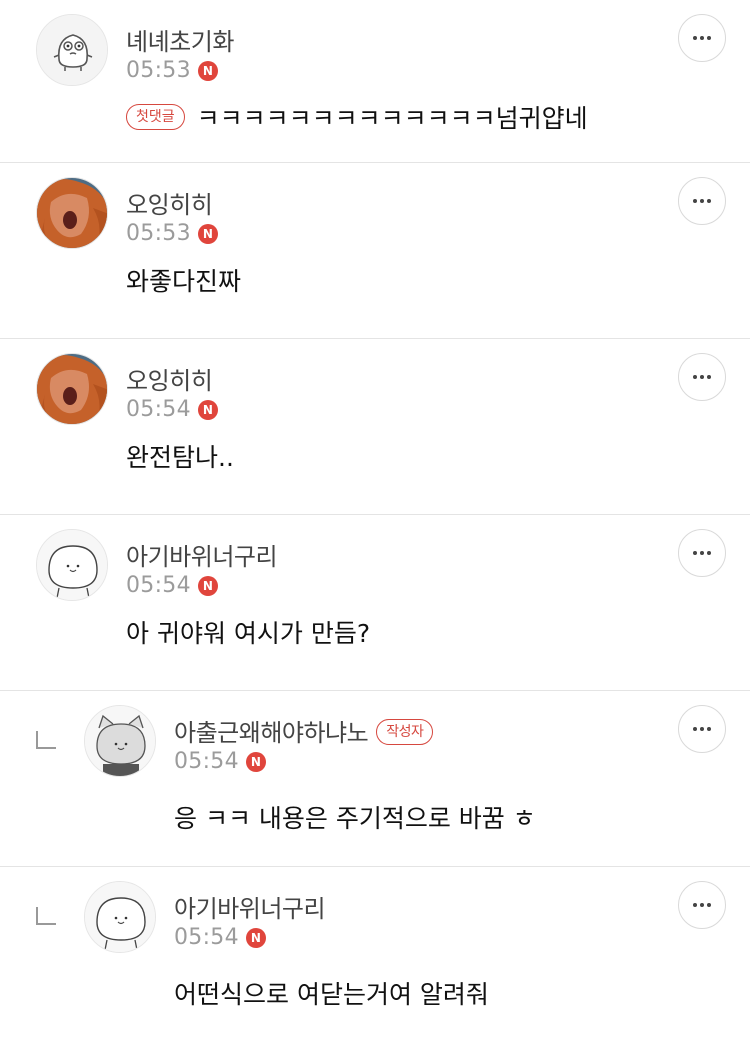 The image size is (750, 1047). I want to click on comment-text-row: 와좋다진짜, so click(183, 280).